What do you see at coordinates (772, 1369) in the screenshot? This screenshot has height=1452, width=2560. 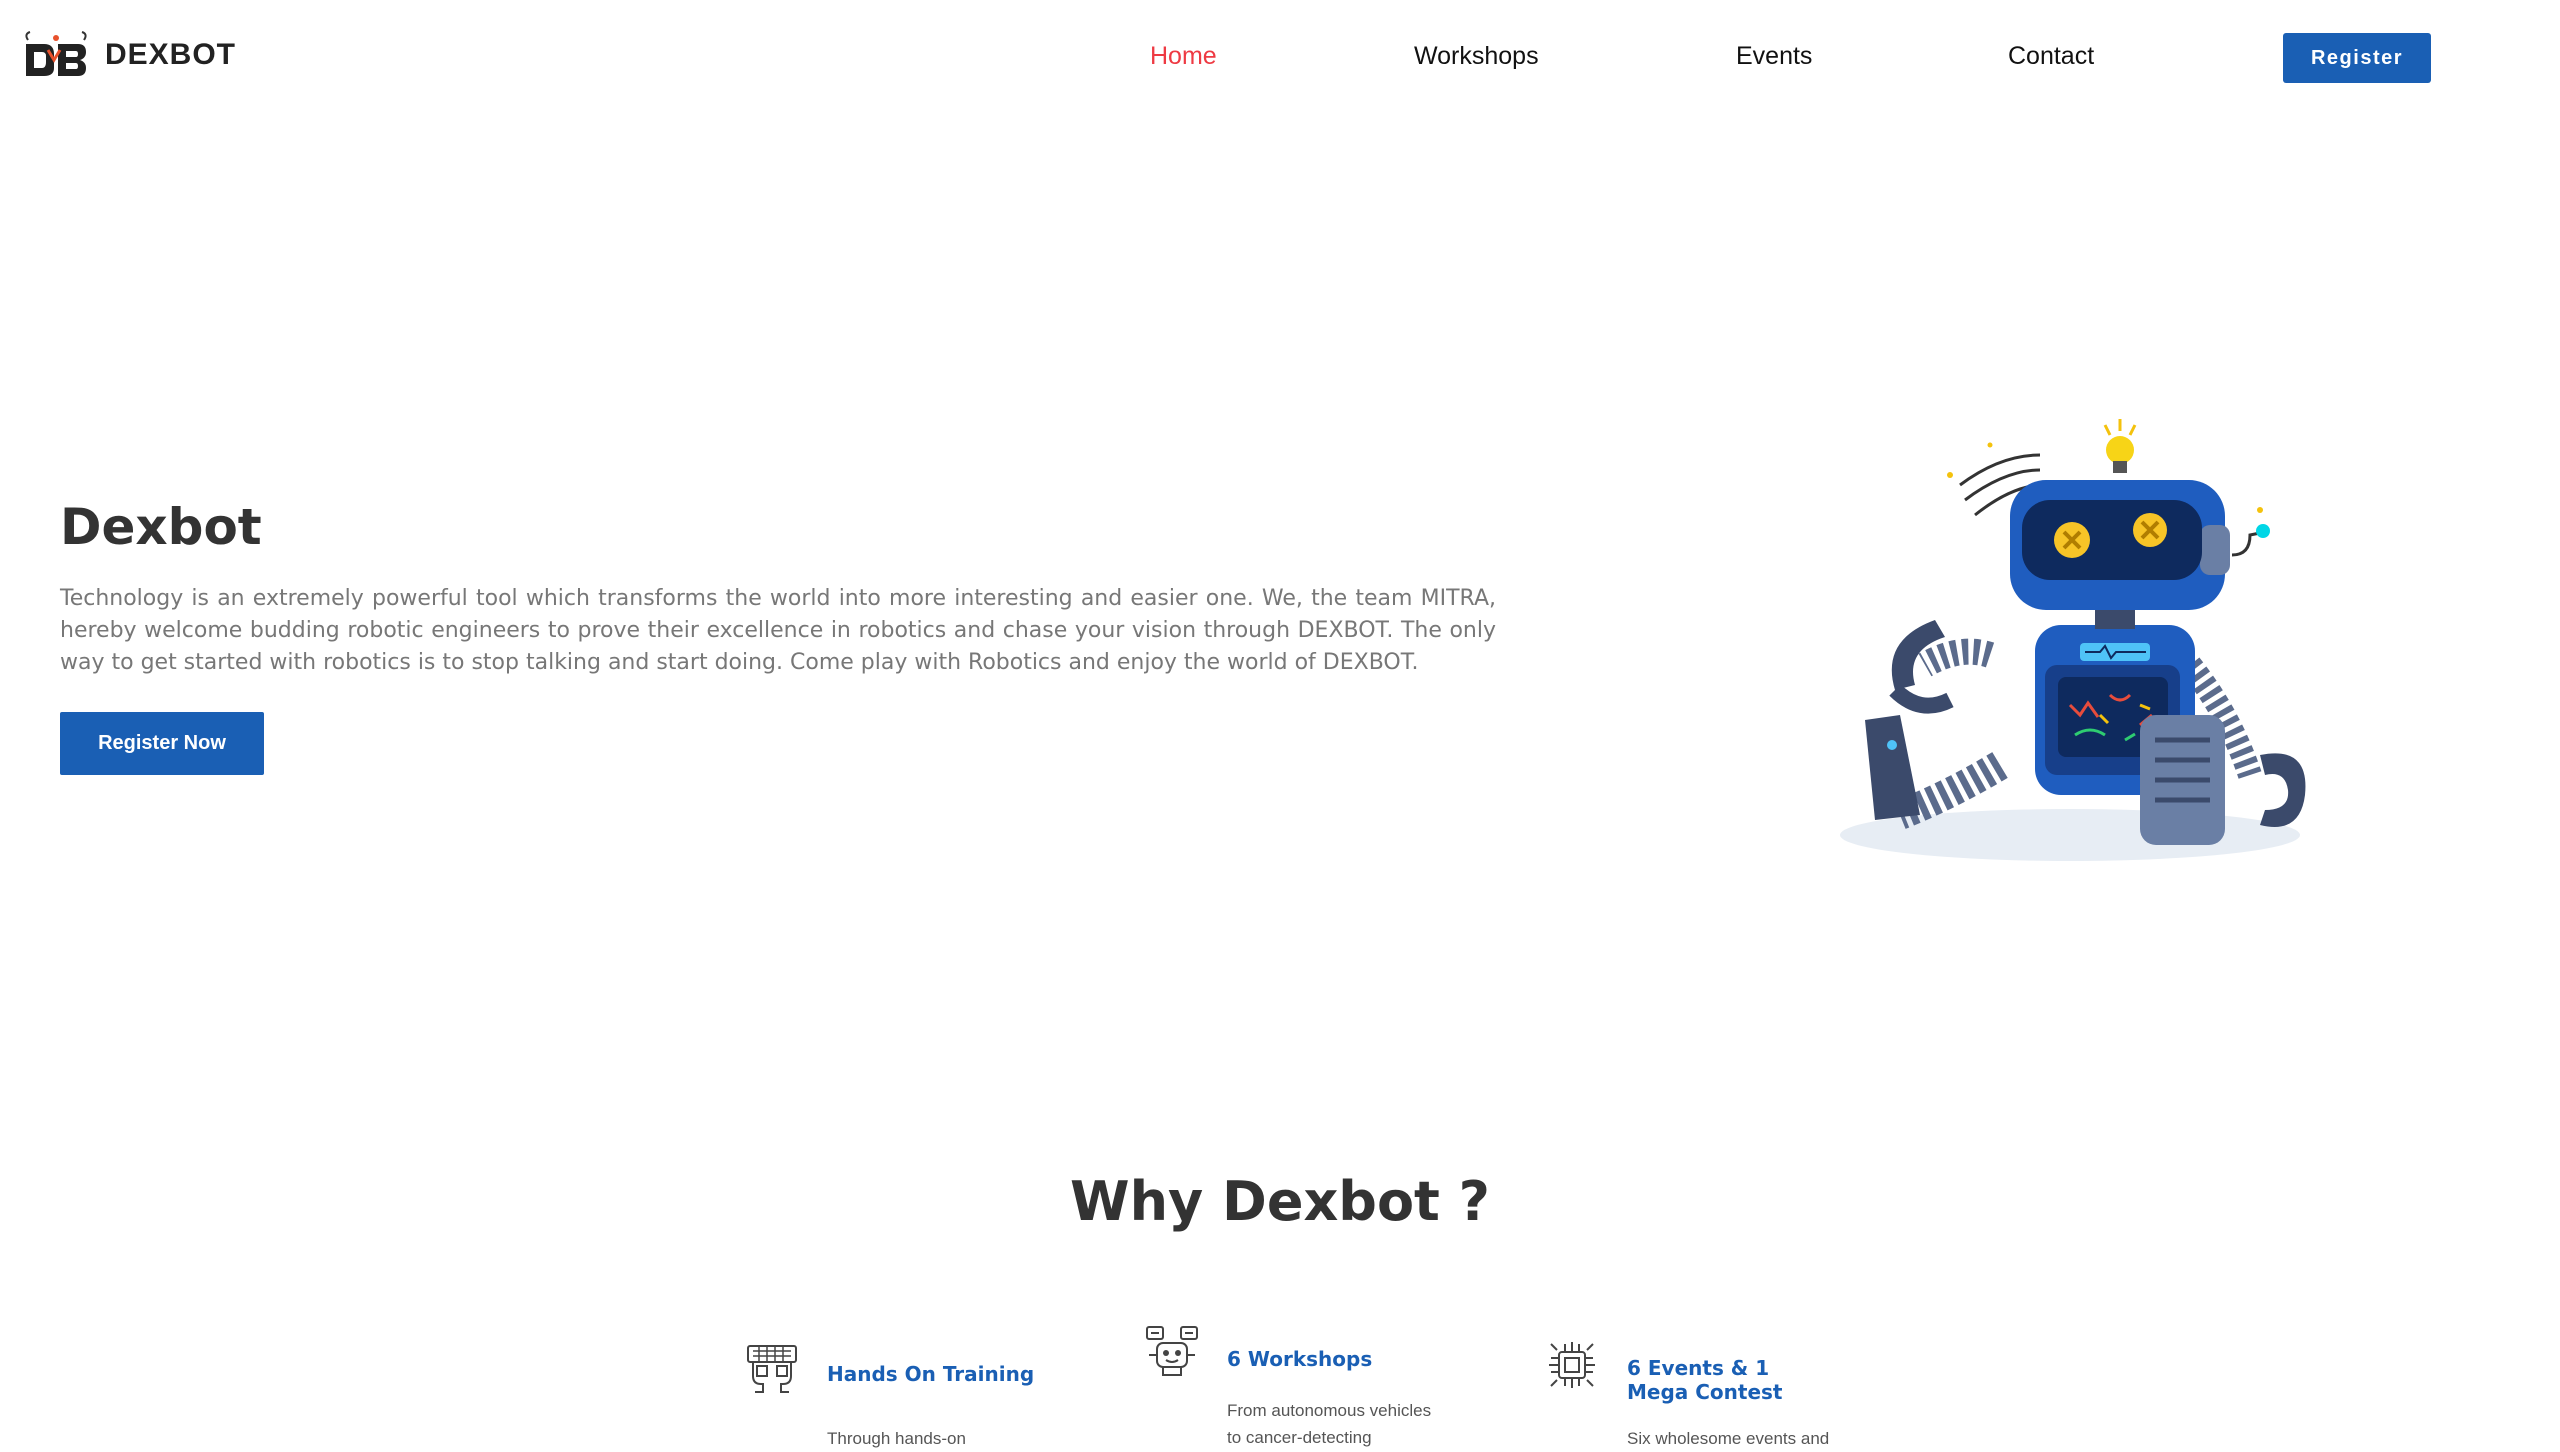 I see `hands-training-icon` at bounding box center [772, 1369].